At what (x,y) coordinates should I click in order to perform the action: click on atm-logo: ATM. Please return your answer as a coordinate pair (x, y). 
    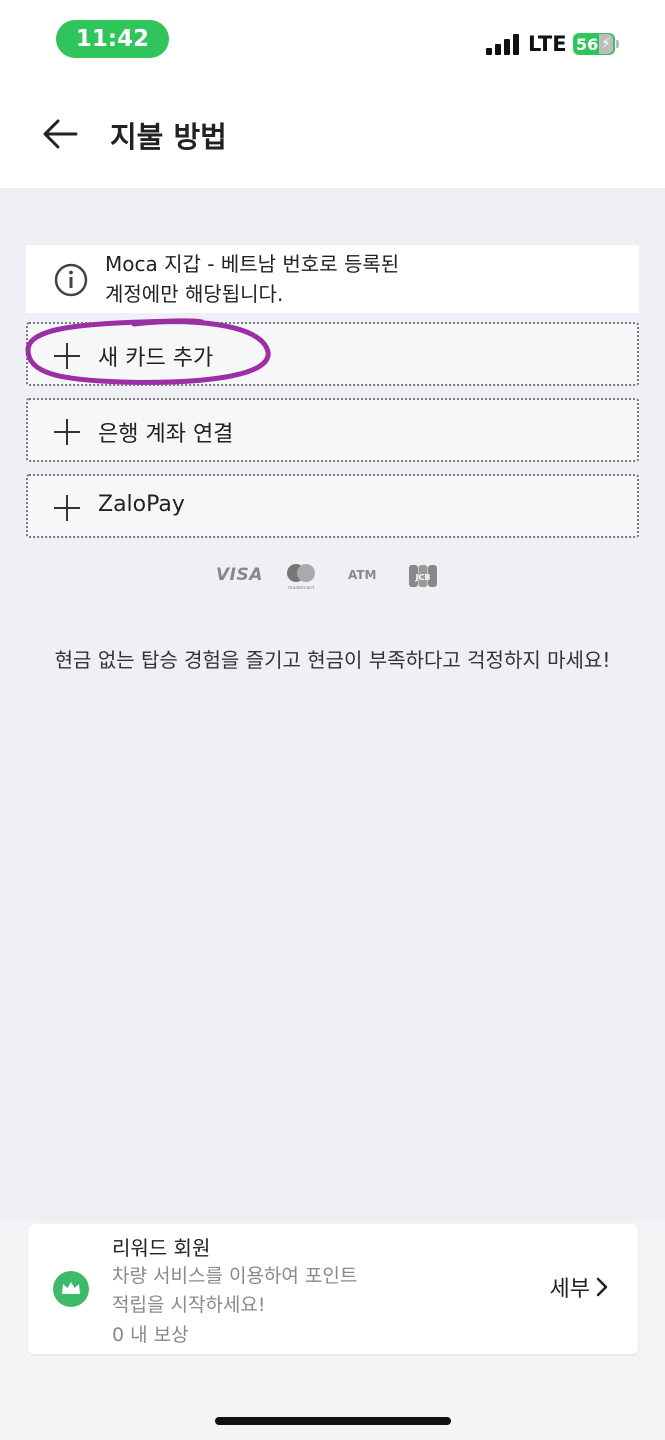
    Looking at the image, I should click on (362, 575).